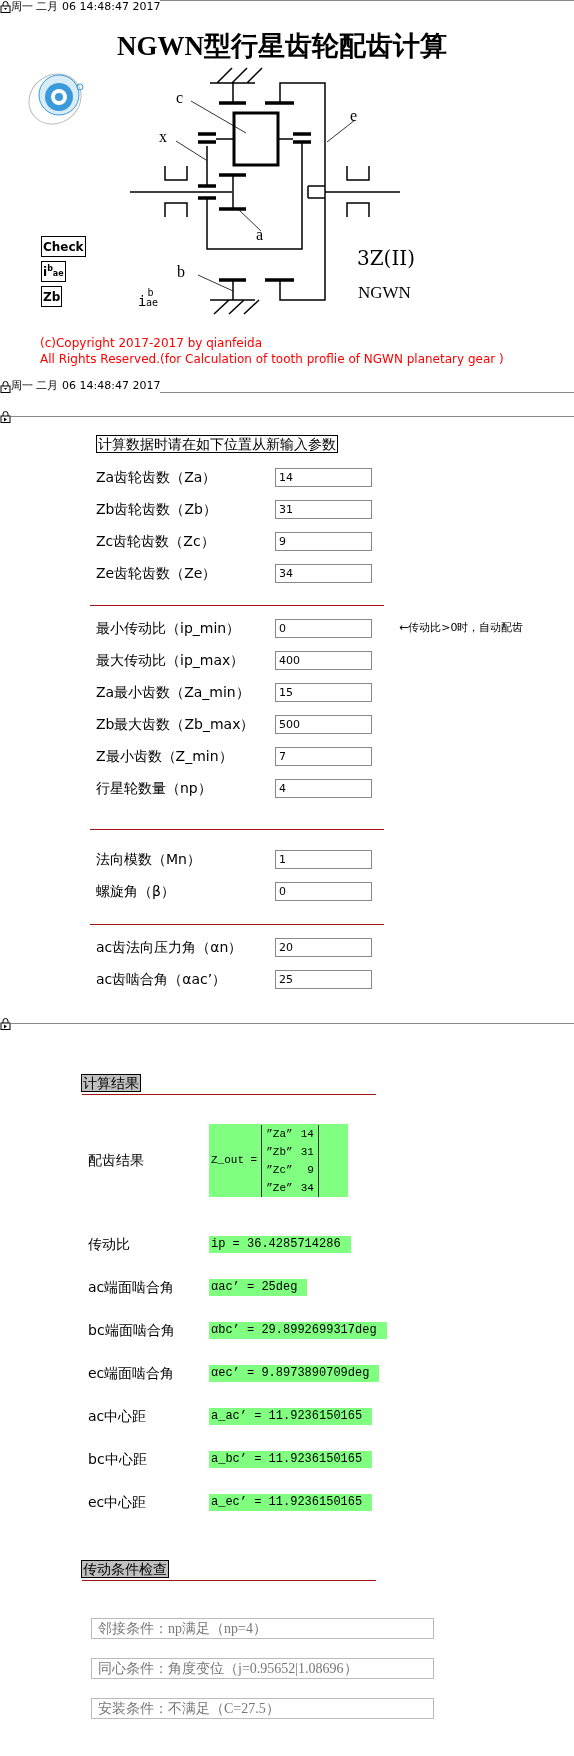 The image size is (574, 1756). What do you see at coordinates (171, 660) in the screenshot?
I see `field-label: 最大传动比（ip_max）` at bounding box center [171, 660].